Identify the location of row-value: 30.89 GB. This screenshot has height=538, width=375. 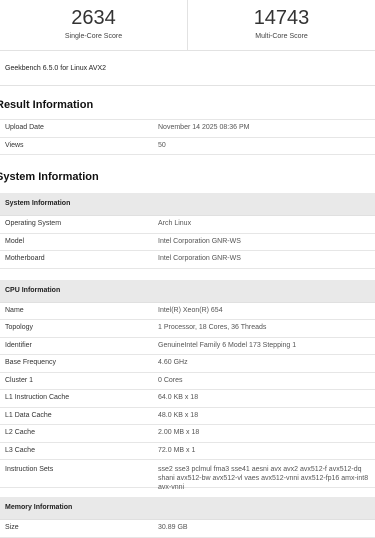
(173, 527).